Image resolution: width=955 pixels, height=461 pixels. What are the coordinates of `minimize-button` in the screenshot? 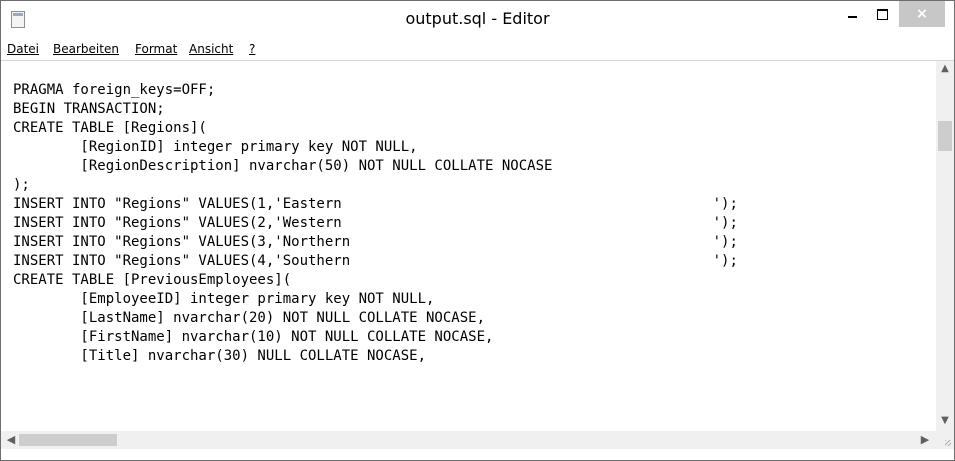 It's located at (852, 14).